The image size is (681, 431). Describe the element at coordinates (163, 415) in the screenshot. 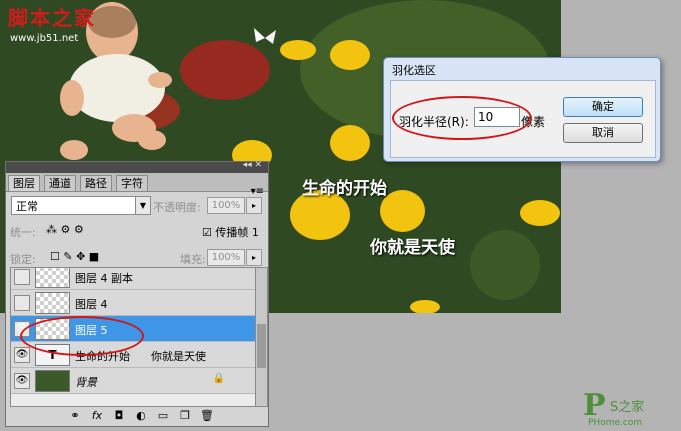

I see `folder-icon: ▭` at that location.